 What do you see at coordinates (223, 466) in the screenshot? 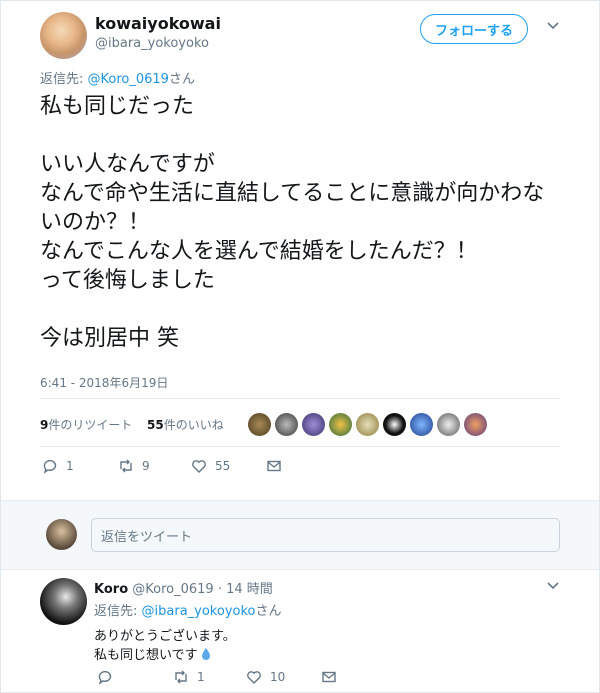
I see `like-action-count: 55` at bounding box center [223, 466].